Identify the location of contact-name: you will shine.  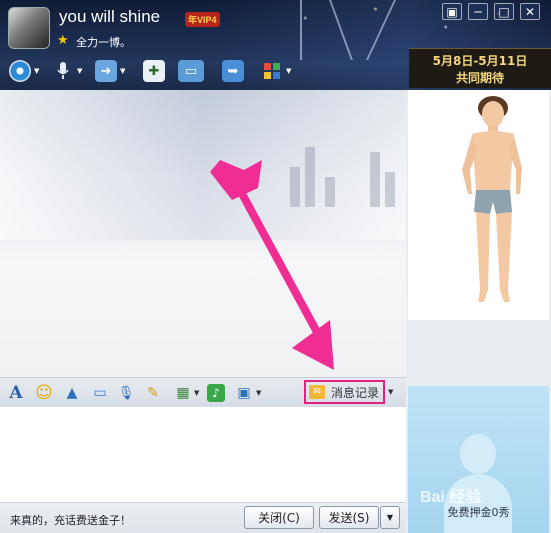
(109, 17).